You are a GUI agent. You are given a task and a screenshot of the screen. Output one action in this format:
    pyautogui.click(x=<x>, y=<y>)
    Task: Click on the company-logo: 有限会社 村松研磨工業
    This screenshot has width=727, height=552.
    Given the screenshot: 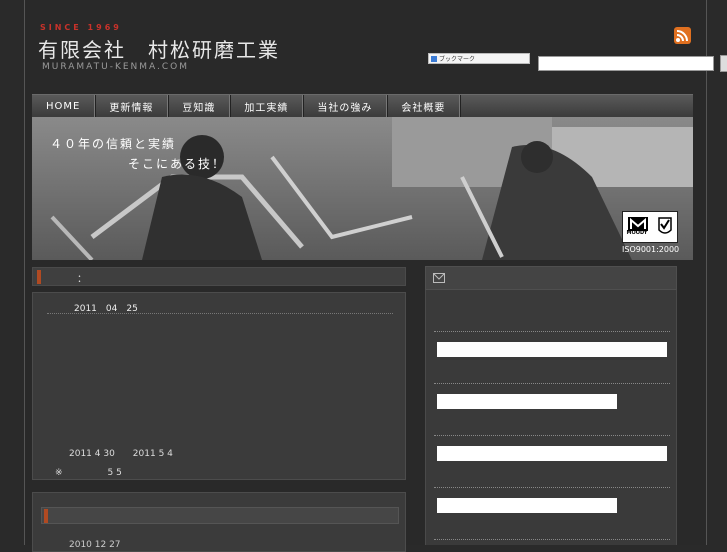 What is the action you would take?
    pyautogui.click(x=159, y=48)
    